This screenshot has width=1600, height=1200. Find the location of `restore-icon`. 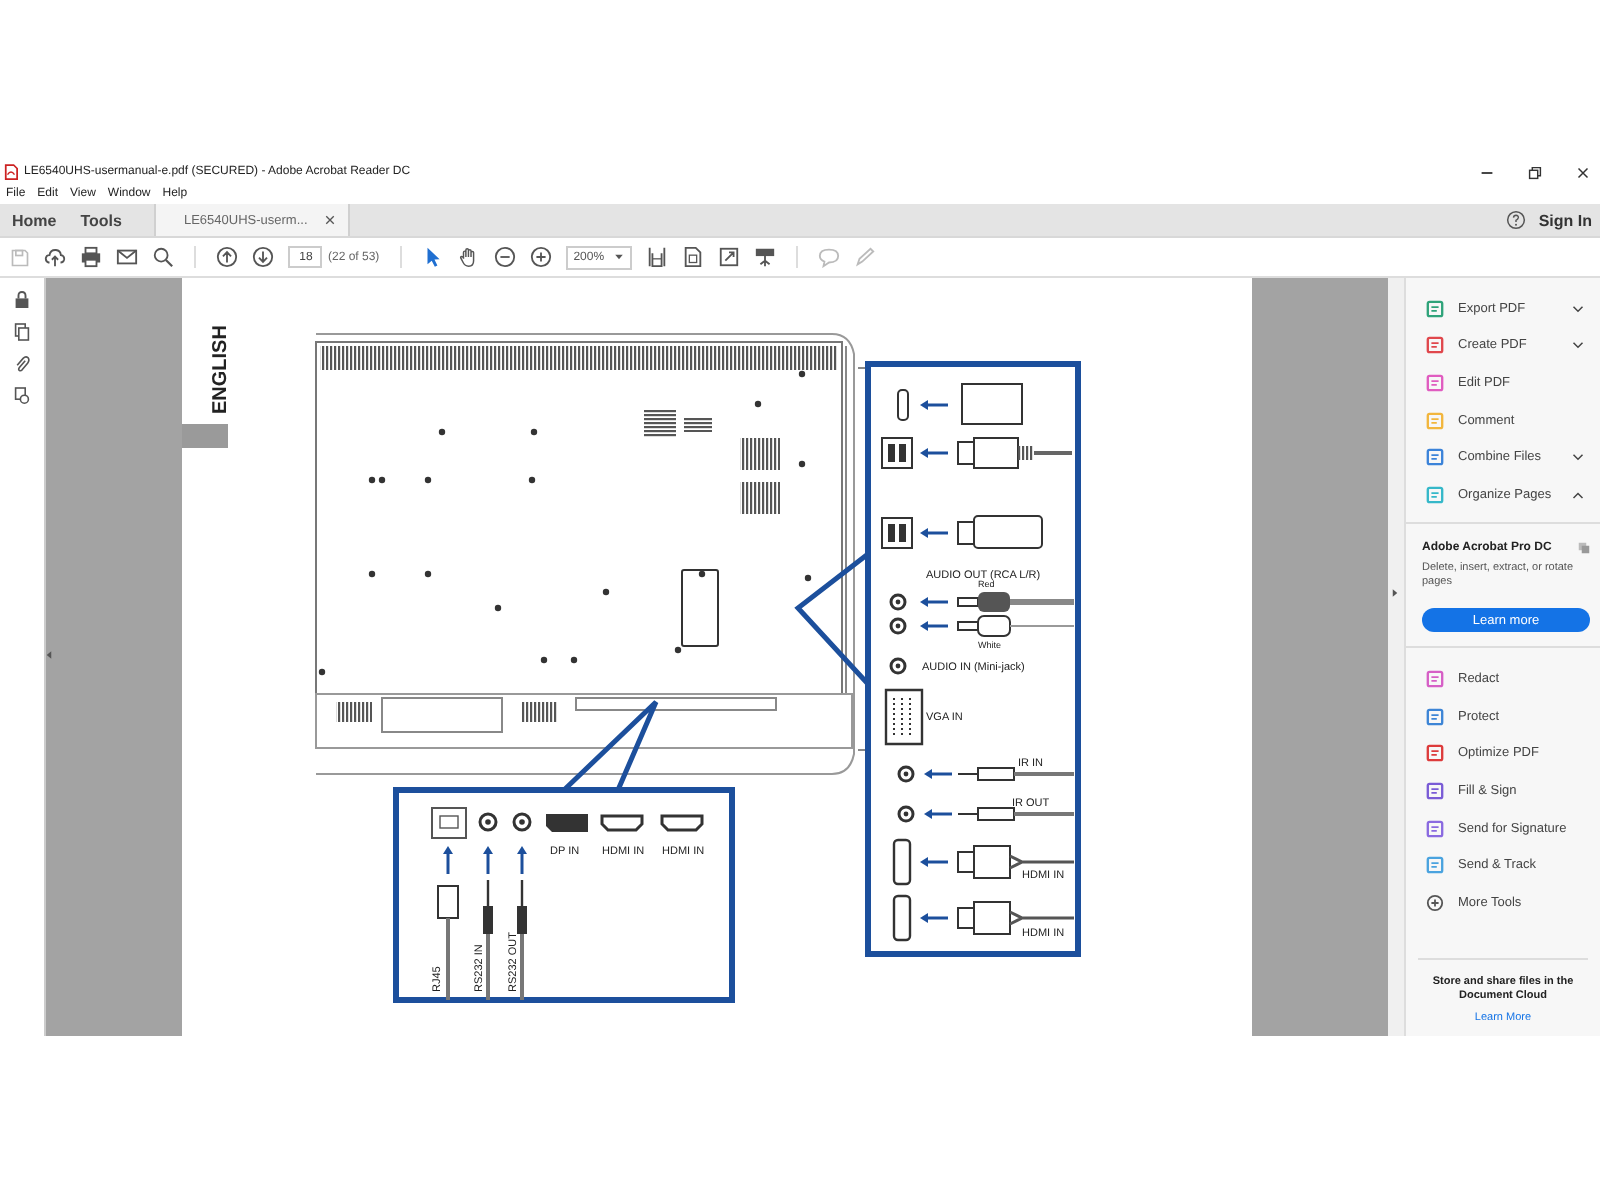

restore-icon is located at coordinates (1535, 172).